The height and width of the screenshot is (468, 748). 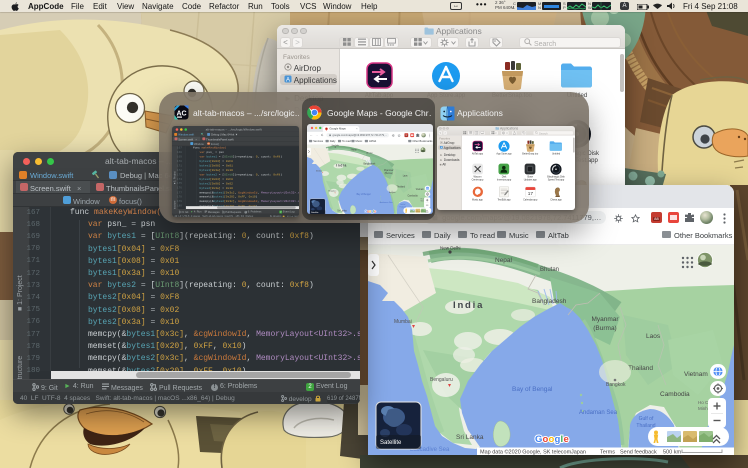 What do you see at coordinates (646, 419) in the screenshot?
I see `svg-text: Gulf of` at bounding box center [646, 419].